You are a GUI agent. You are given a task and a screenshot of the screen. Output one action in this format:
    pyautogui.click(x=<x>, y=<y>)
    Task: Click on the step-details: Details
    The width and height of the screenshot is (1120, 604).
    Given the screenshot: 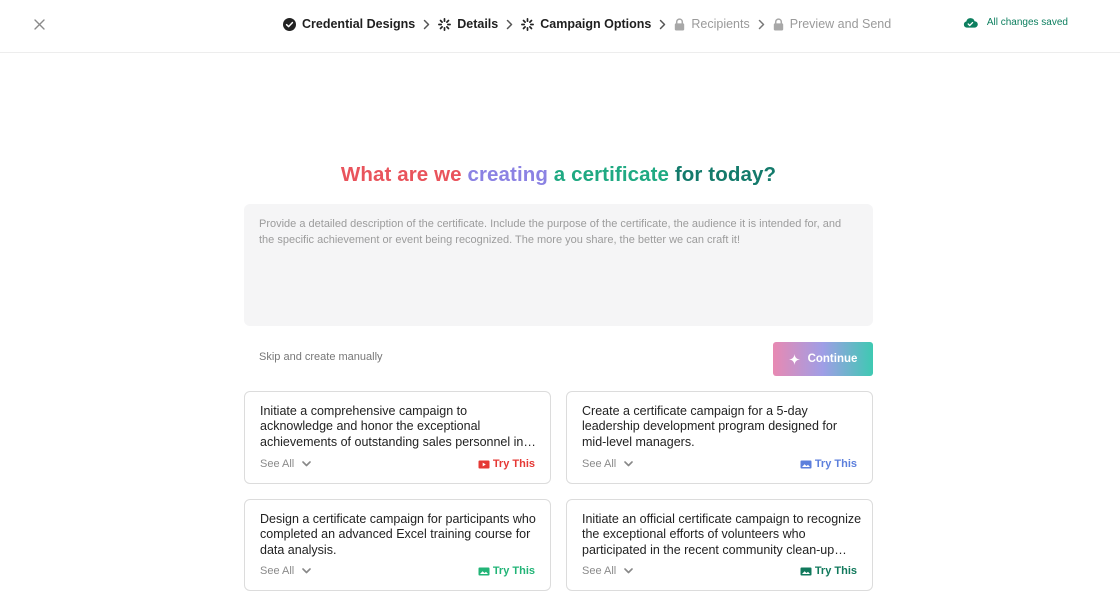 What is the action you would take?
    pyautogui.click(x=468, y=24)
    